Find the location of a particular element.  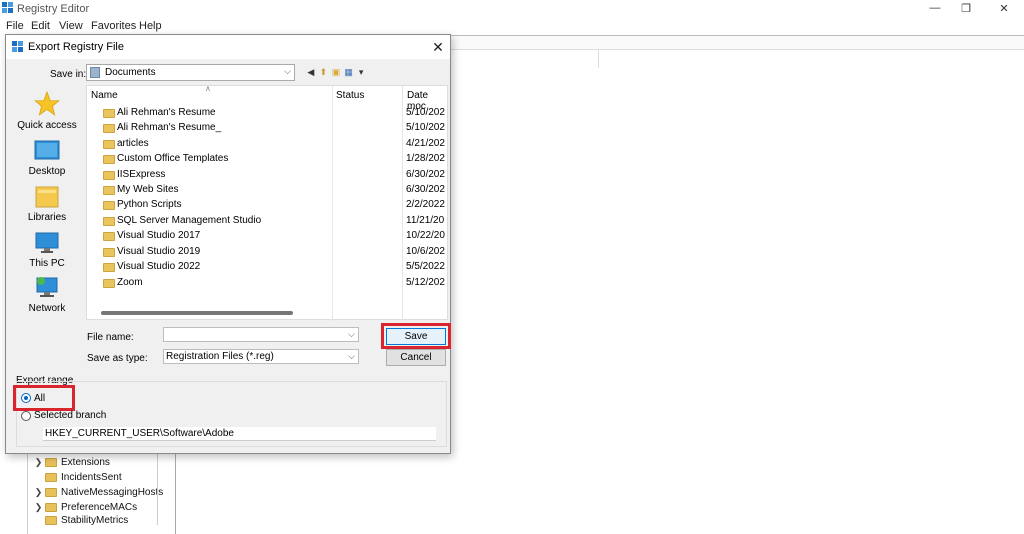

file-name: Visual Studio 2022 is located at coordinates (159, 266).